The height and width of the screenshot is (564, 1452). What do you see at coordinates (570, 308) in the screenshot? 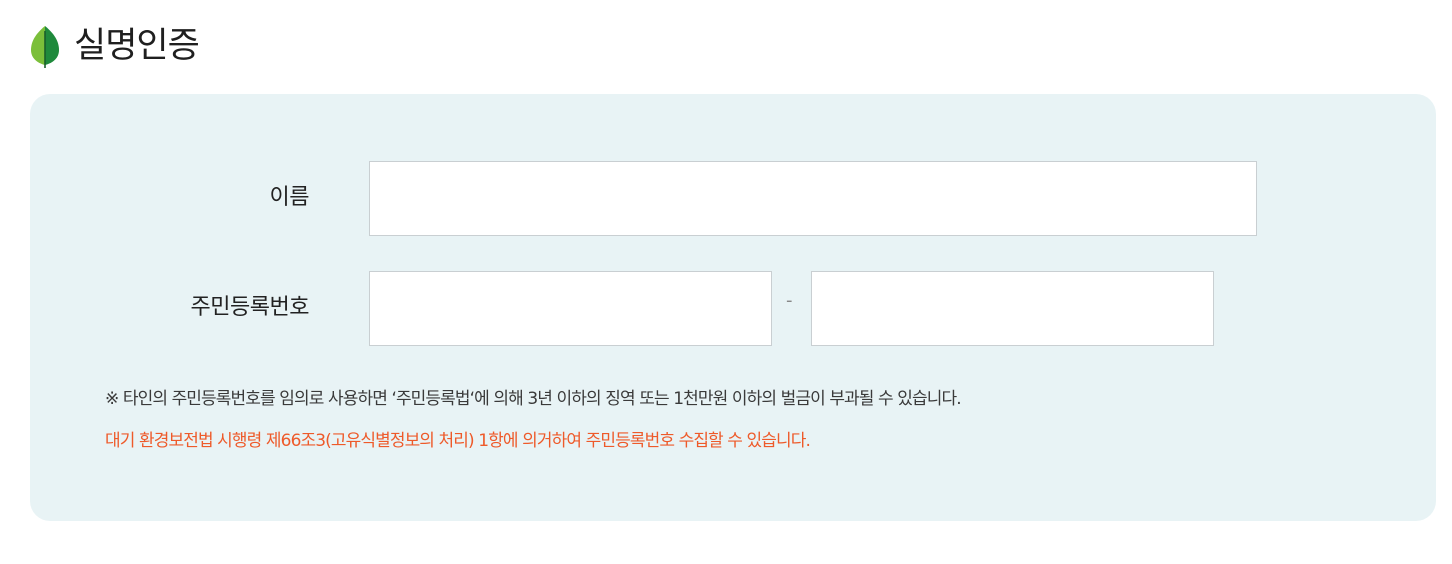
I see `rrn-front-input` at bounding box center [570, 308].